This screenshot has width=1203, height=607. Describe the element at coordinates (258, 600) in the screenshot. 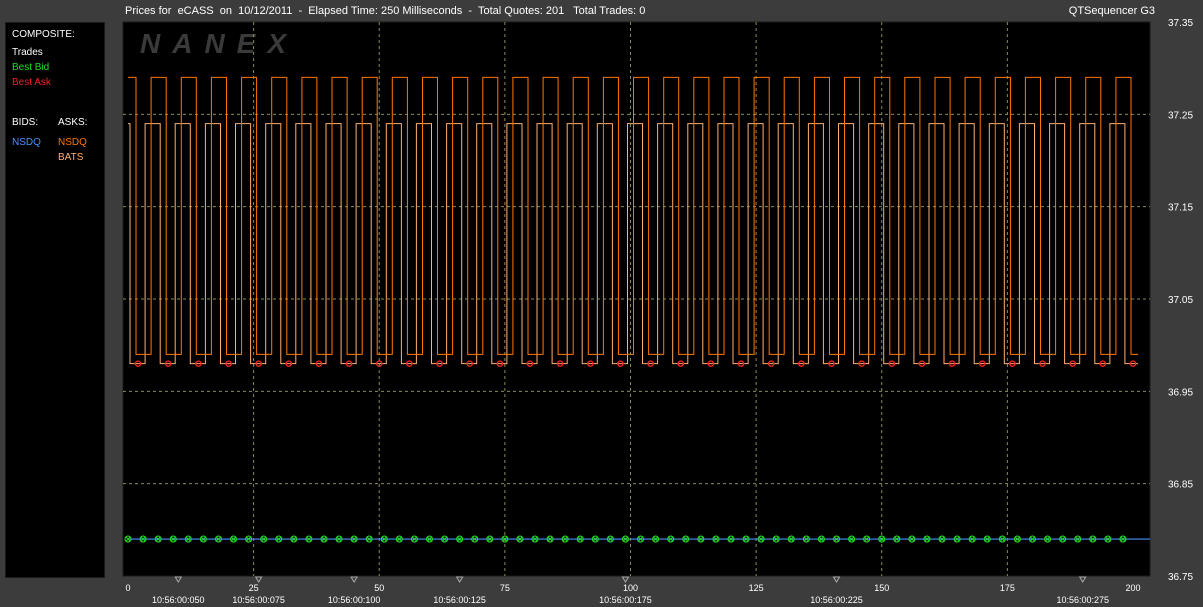

I see `time-tick-label: 10:56:00:075` at that location.